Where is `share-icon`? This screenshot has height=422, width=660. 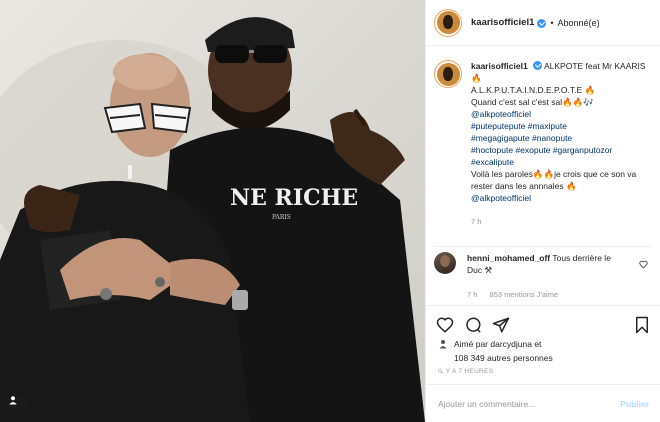 share-icon is located at coordinates (501, 325).